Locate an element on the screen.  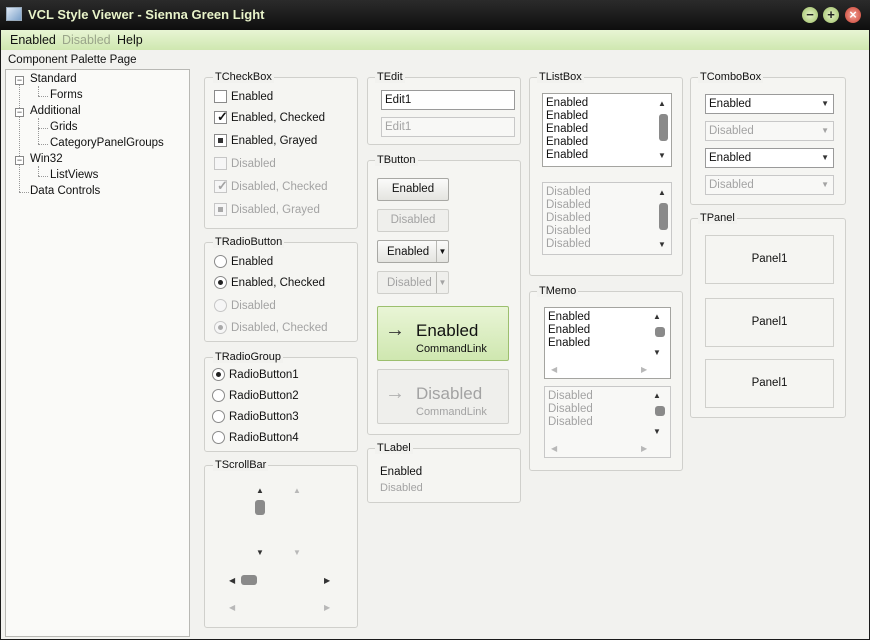
combobox-group-label: TComboBox is located at coordinates (731, 77).